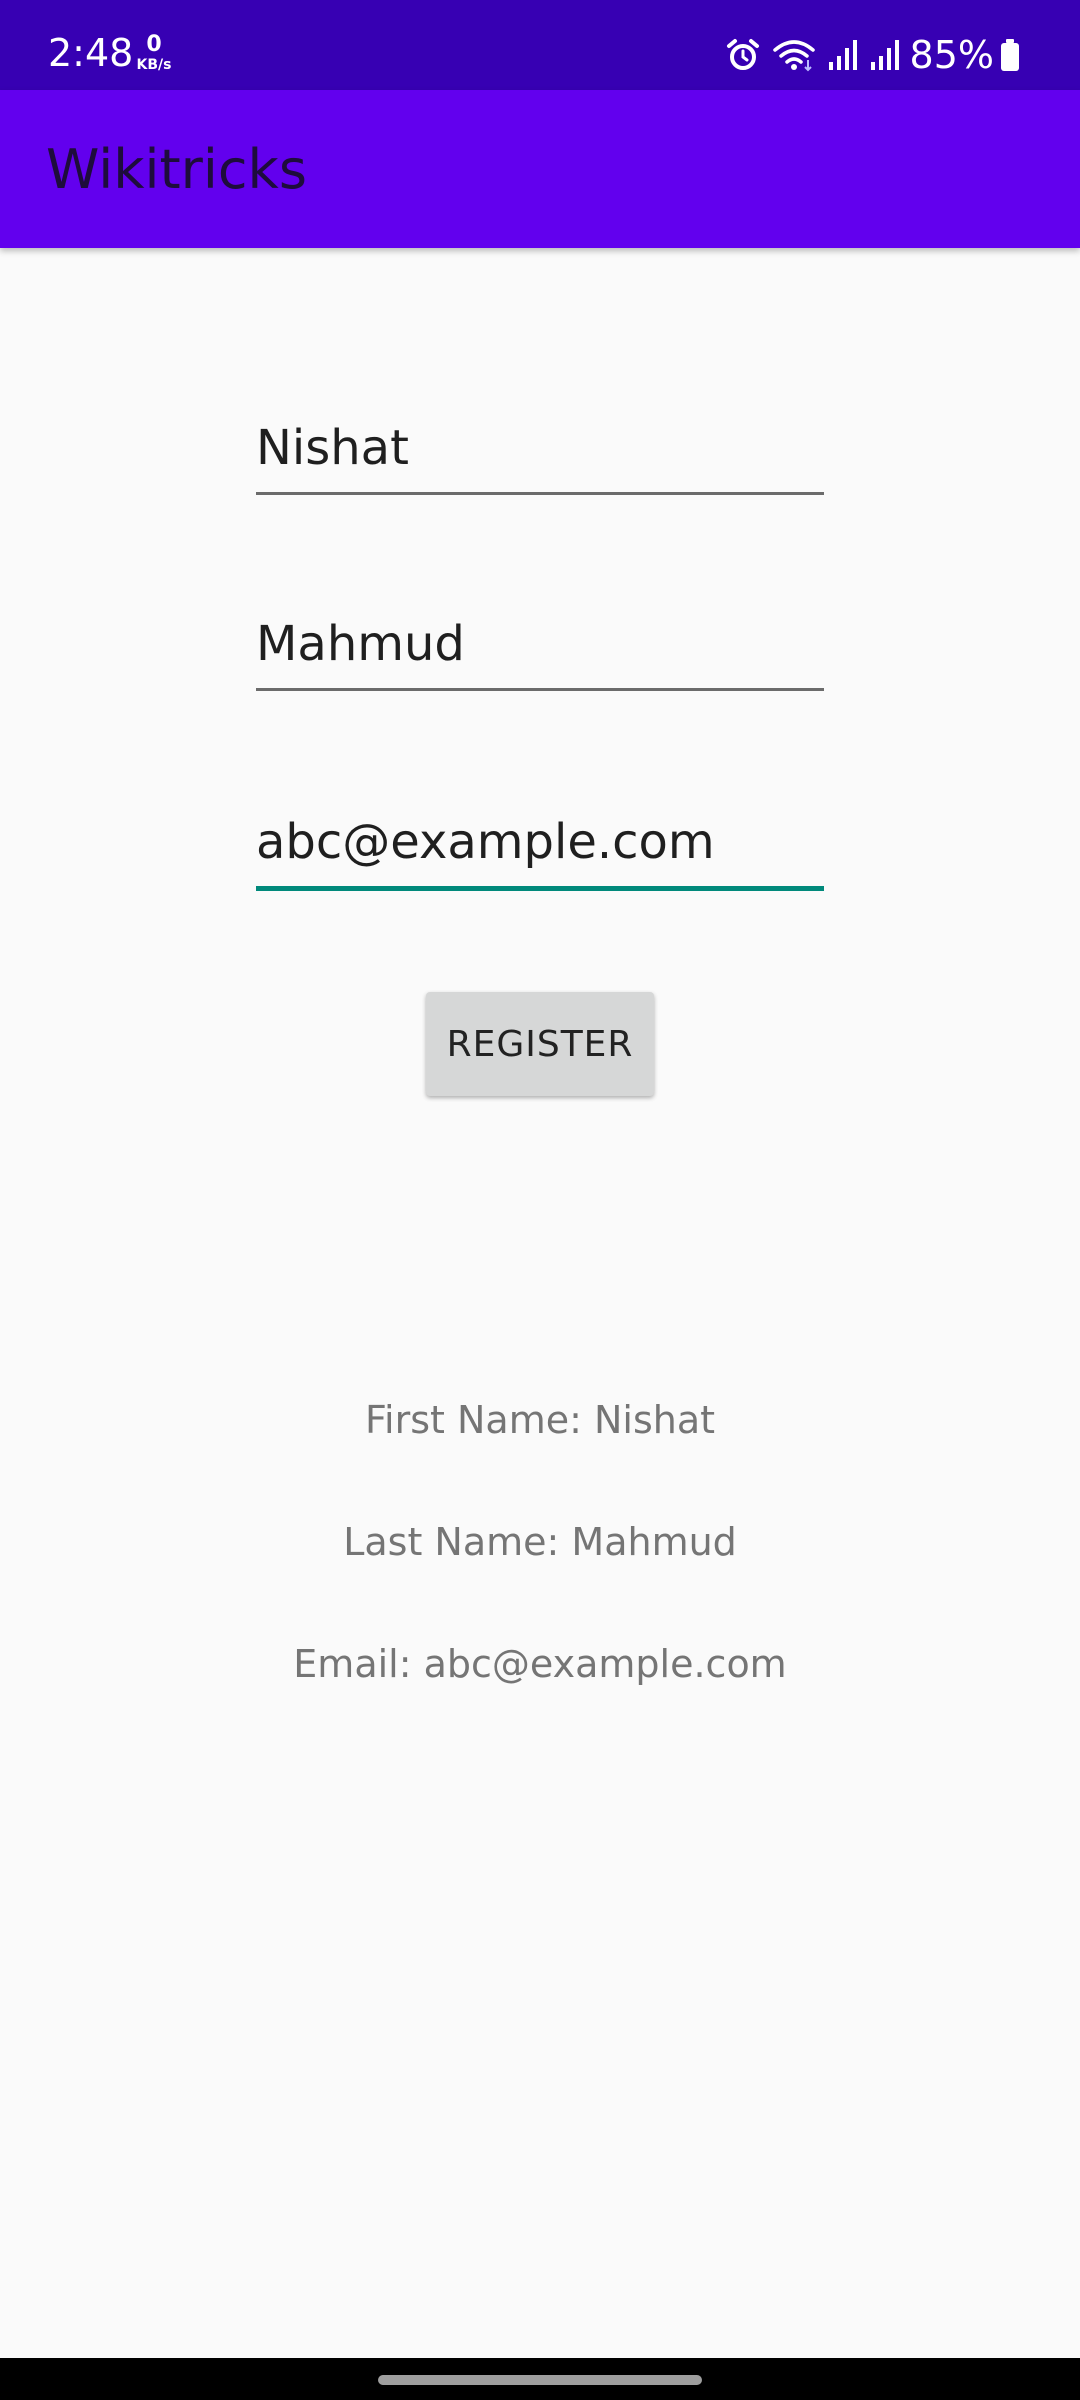 This screenshot has width=1080, height=2400. Describe the element at coordinates (793, 56) in the screenshot. I see `wifi-icon` at that location.